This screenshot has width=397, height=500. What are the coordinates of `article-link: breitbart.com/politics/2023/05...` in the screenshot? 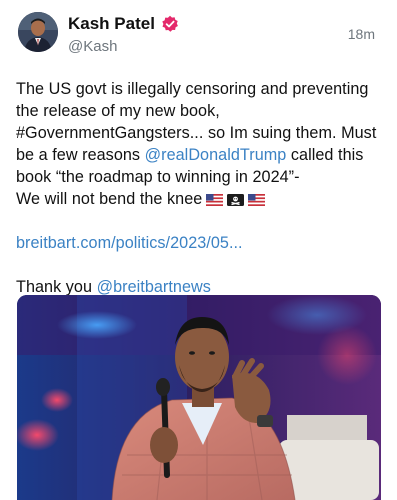 It's located at (129, 243).